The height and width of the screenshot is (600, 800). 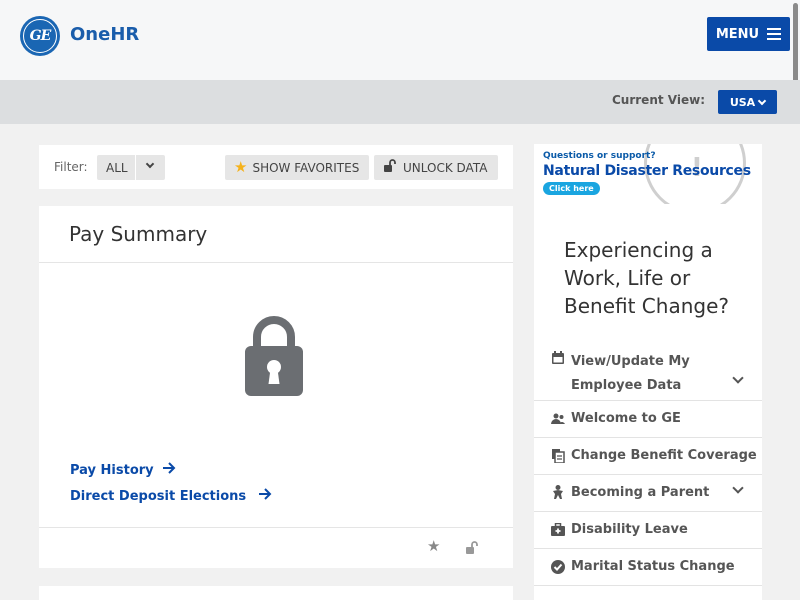 What do you see at coordinates (112, 470) in the screenshot?
I see `pay-history-label: Pay History` at bounding box center [112, 470].